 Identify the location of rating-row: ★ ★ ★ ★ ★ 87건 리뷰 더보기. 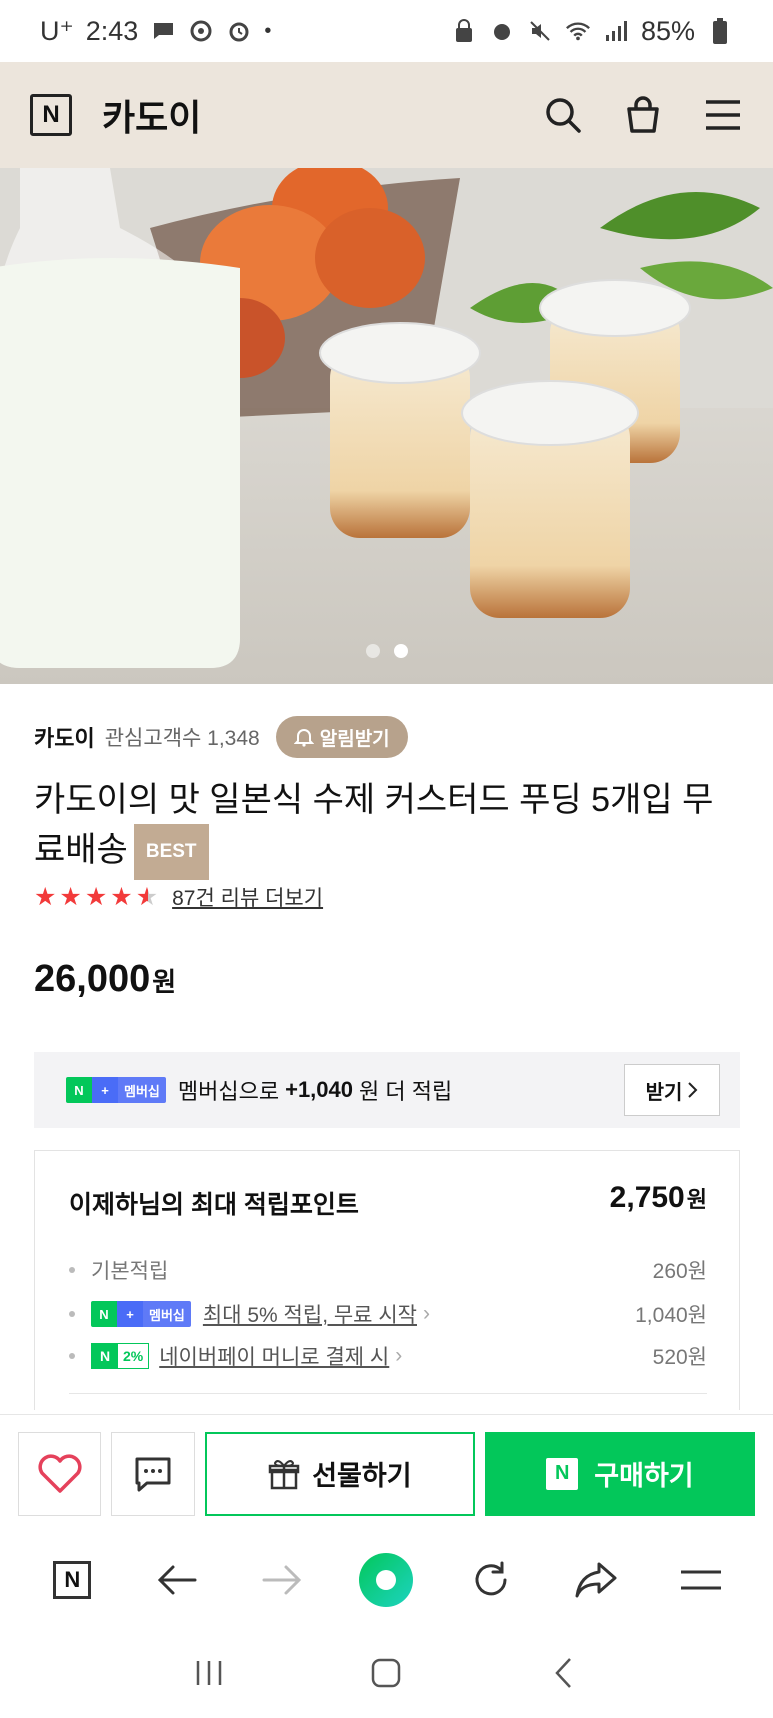
(178, 897).